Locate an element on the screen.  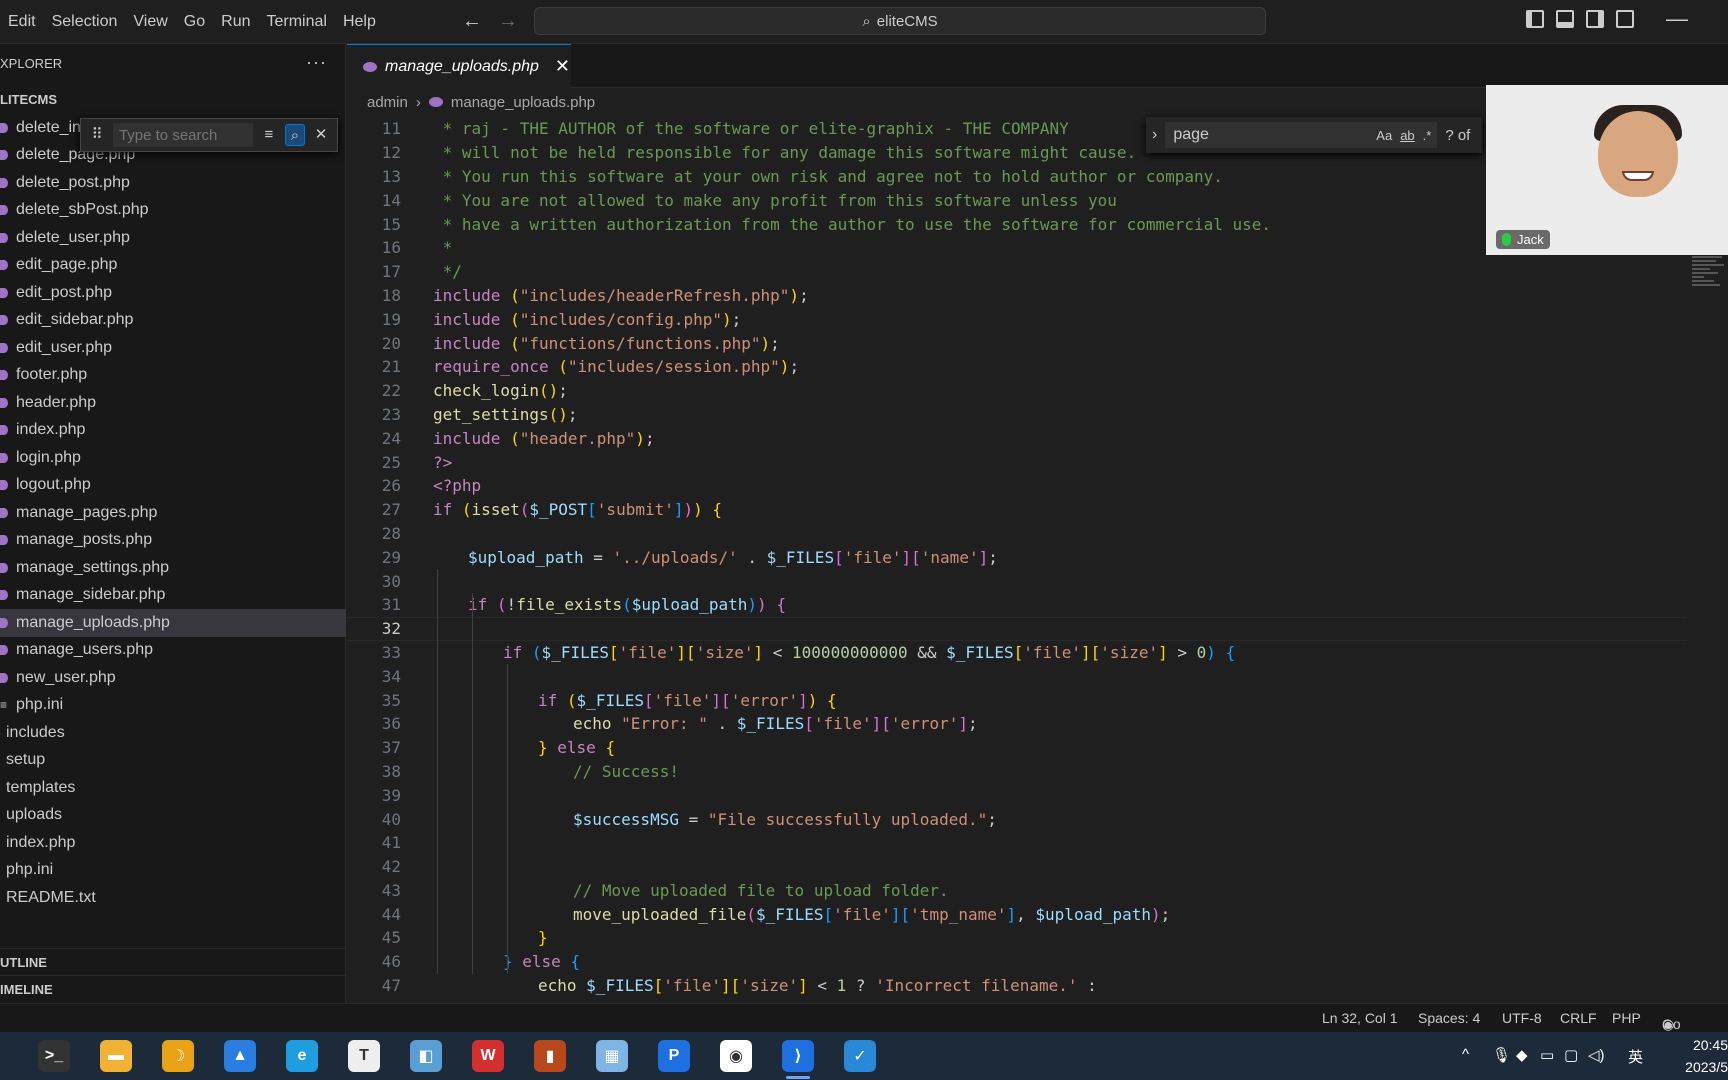
volume-icon: ◁) is located at coordinates (1596, 1055).